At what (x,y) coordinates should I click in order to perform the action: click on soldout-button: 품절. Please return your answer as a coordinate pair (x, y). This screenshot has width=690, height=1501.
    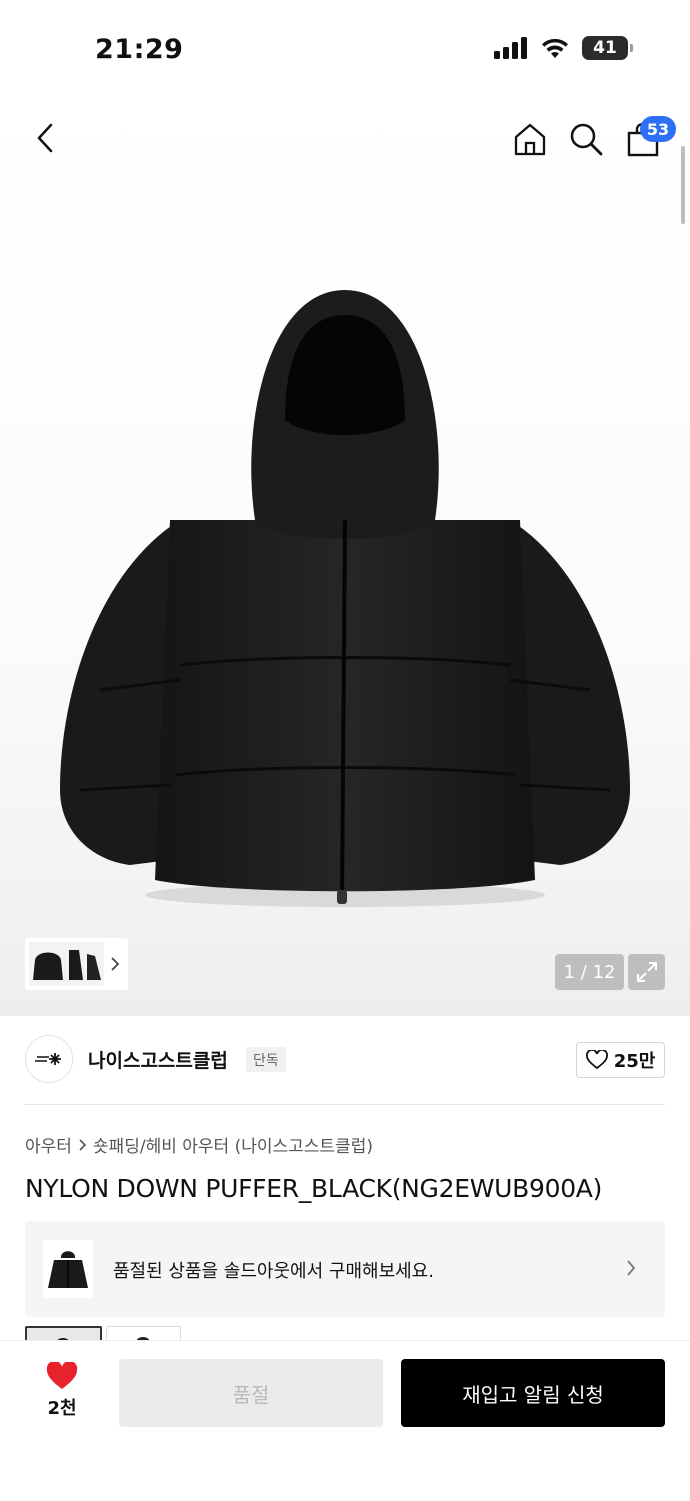
    Looking at the image, I should click on (251, 1393).